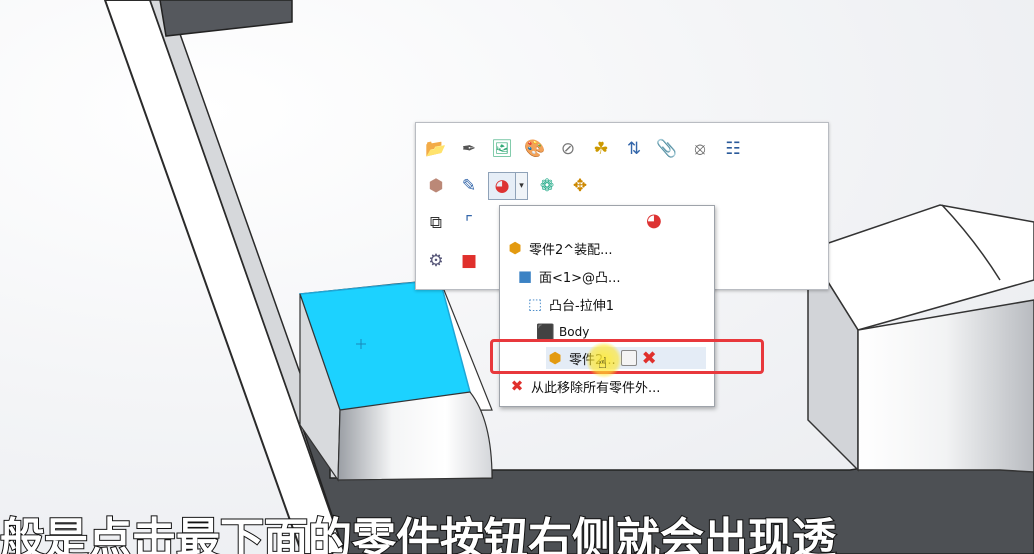 This screenshot has height=554, width=1034. Describe the element at coordinates (502, 149) in the screenshot. I see `rebuild-icon: 🖼` at that location.